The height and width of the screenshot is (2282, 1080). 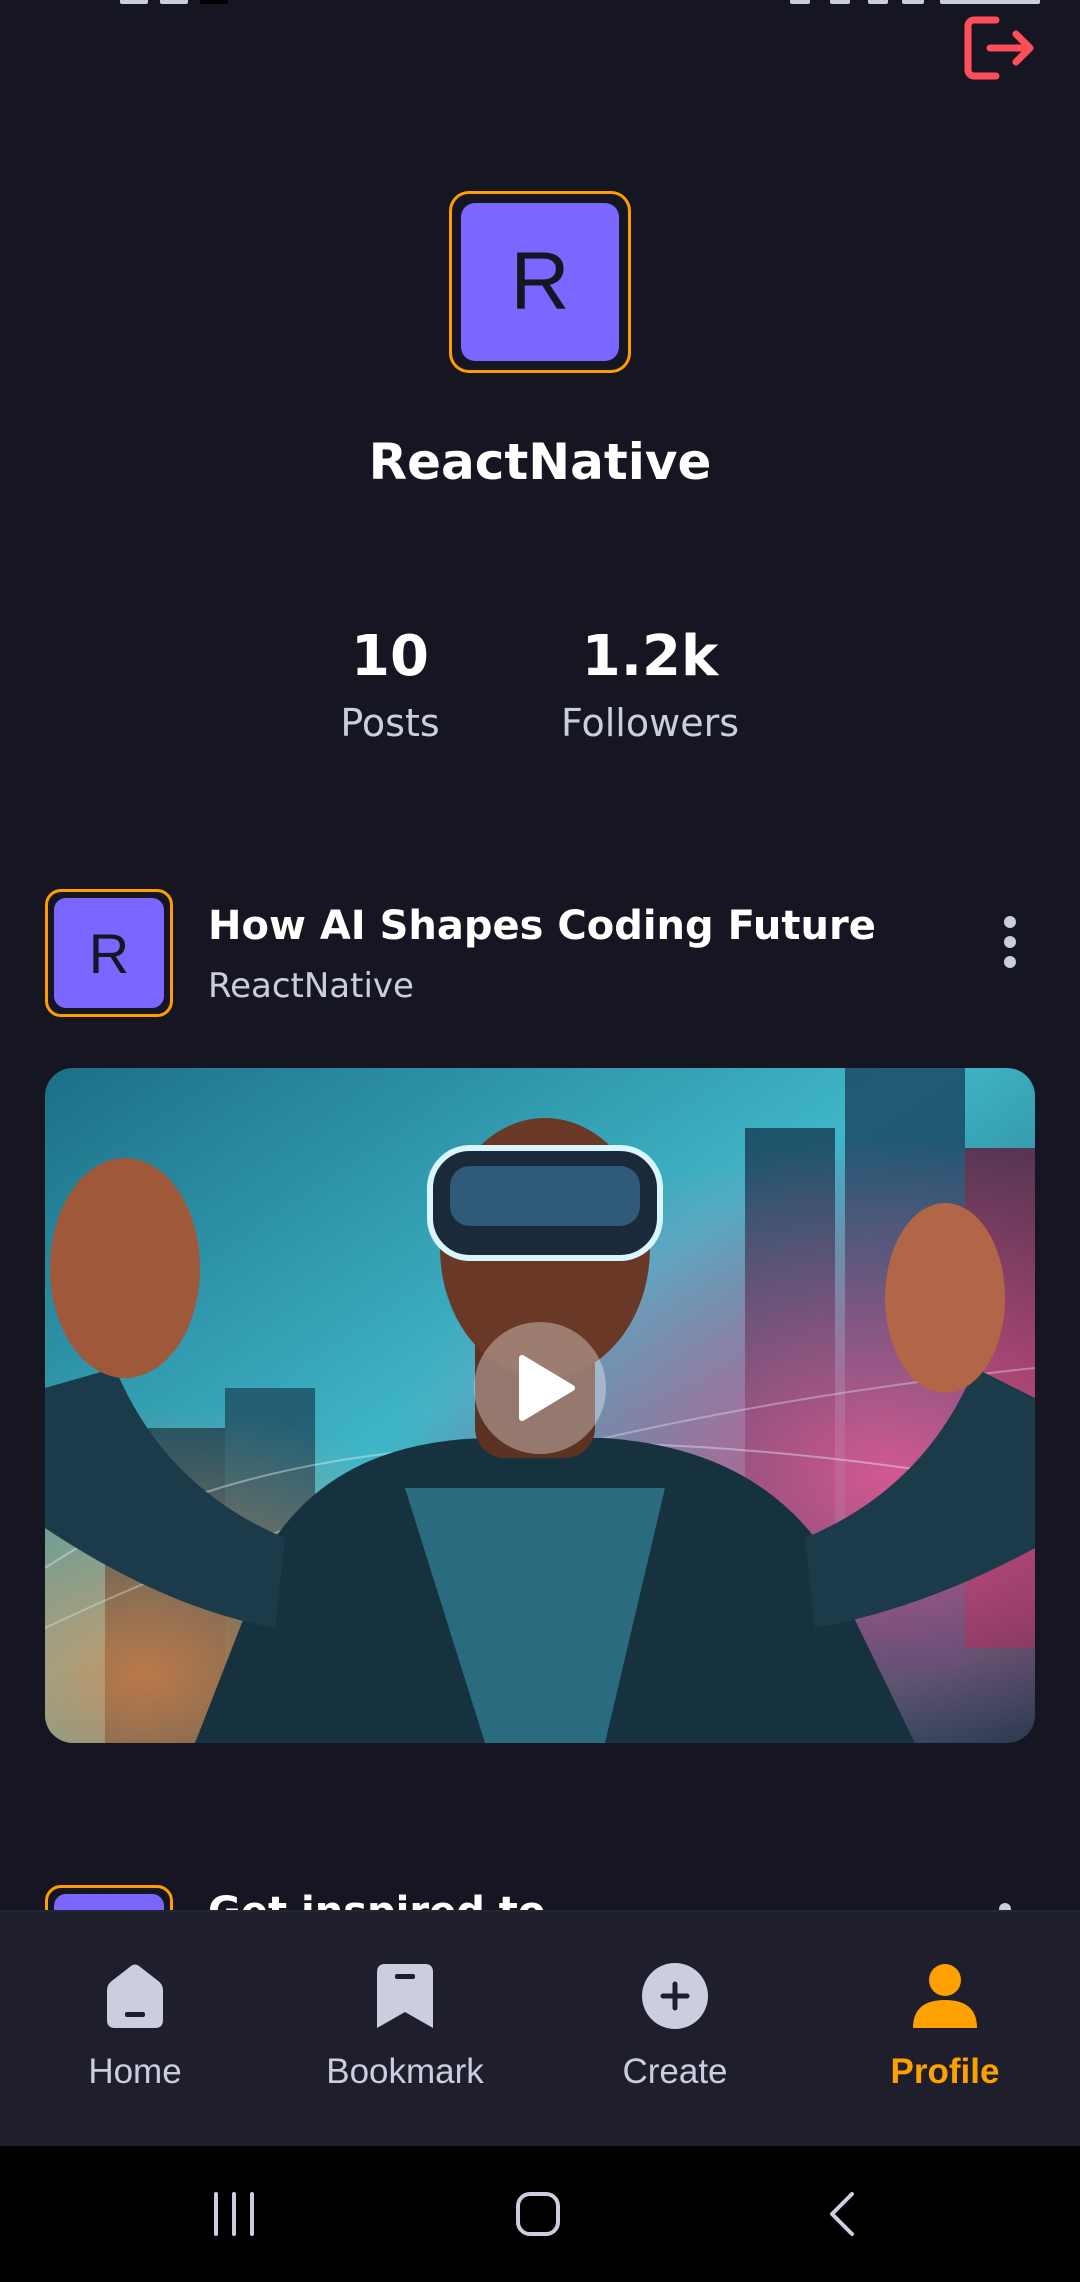 I want to click on bottom-tab-bar: Home Bookmark Create Profile, so click(x=540, y=2029).